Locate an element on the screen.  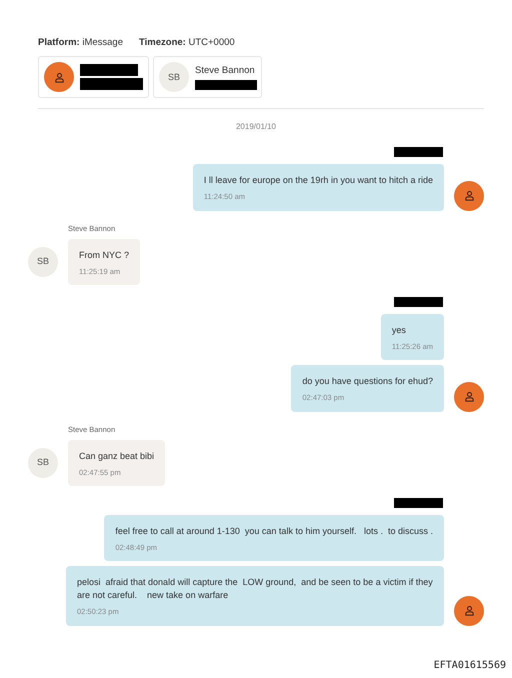
date-label: 2019/01/10 is located at coordinates (256, 127).